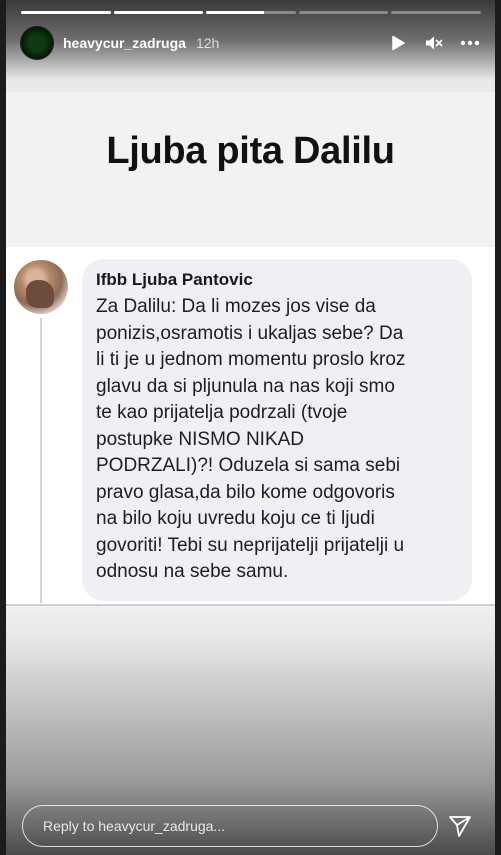 The width and height of the screenshot is (501, 855). Describe the element at coordinates (470, 43) in the screenshot. I see `more-icon` at that location.